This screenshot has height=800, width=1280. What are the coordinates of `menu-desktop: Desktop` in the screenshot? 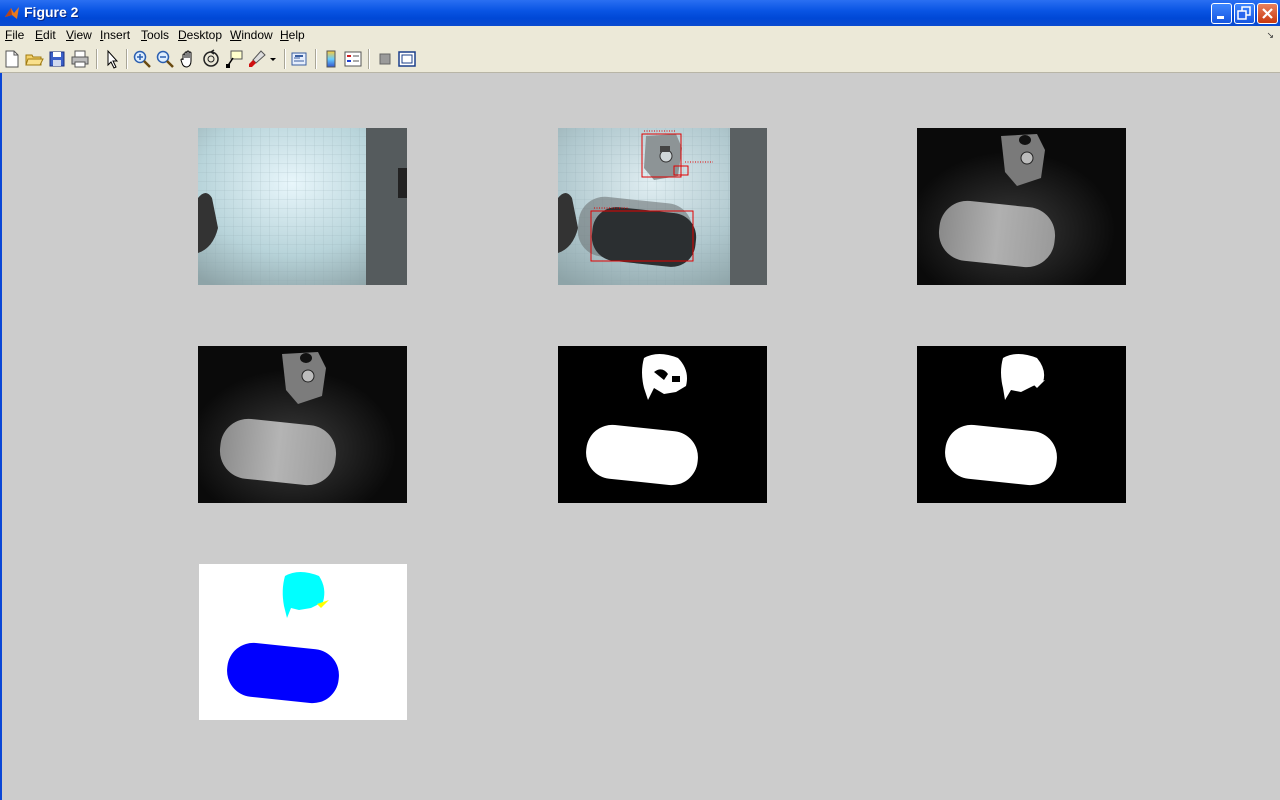 It's located at (200, 35).